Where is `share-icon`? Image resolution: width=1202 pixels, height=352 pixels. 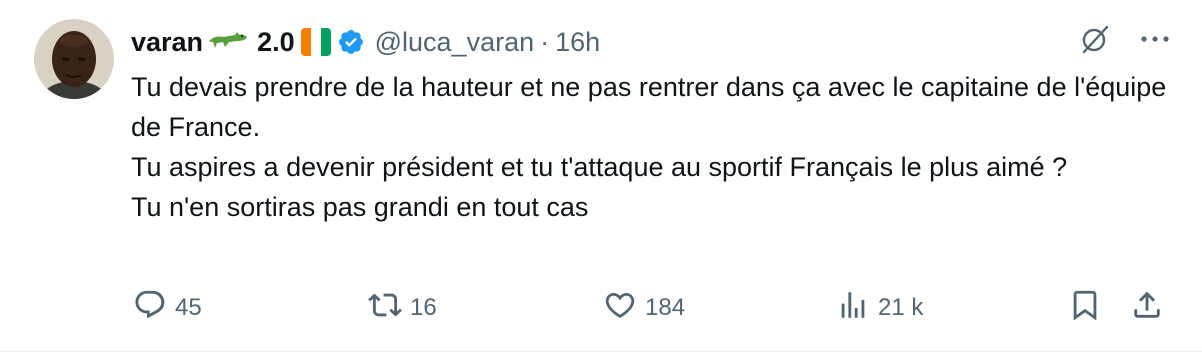 share-icon is located at coordinates (1147, 308).